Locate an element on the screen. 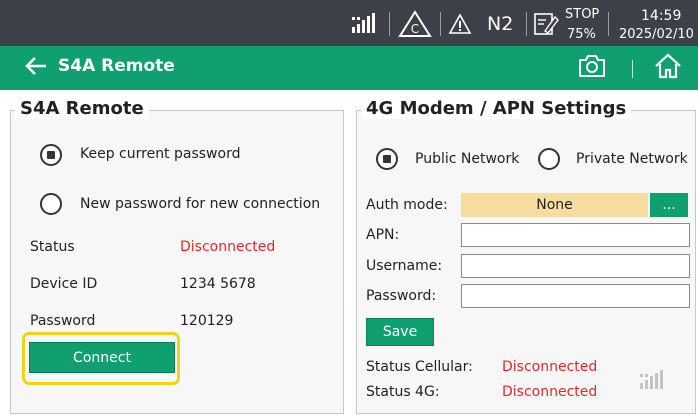  c-warning-icon: C is located at coordinates (415, 24).